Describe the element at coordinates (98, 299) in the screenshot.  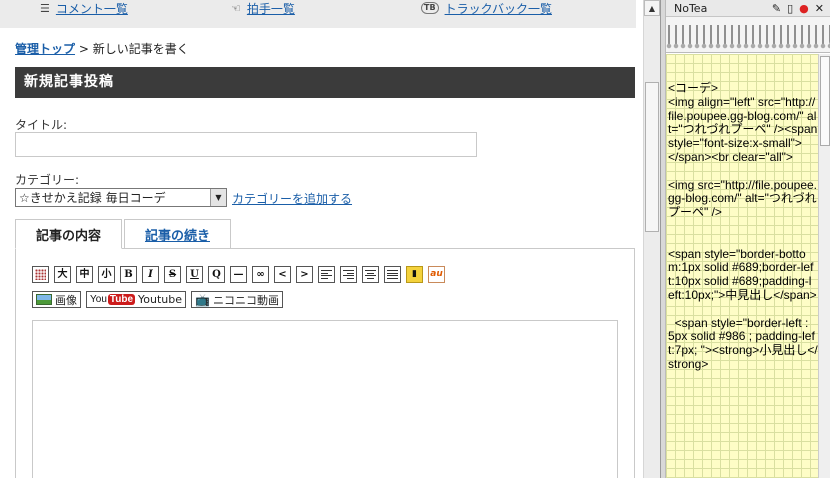
I see `youtube-logo-you: You` at that location.